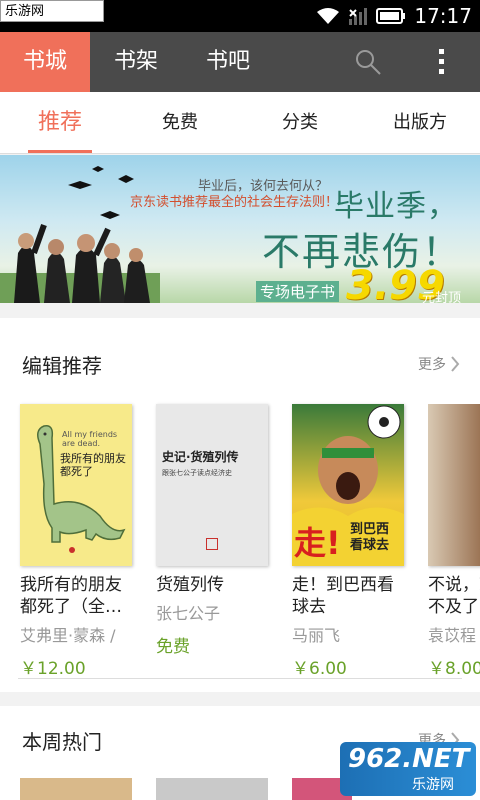 Image resolution: width=480 pixels, height=800 pixels. I want to click on book-price: ￥6.00, so click(319, 669).